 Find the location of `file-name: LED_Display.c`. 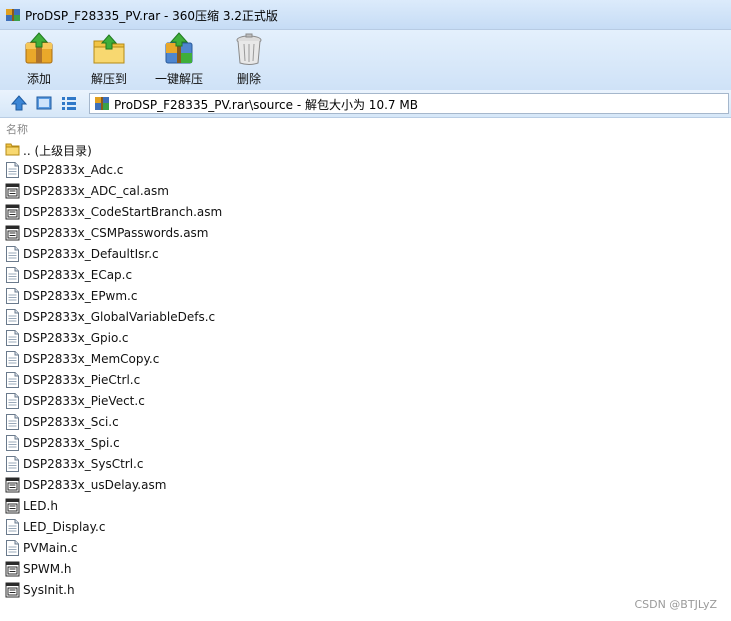

file-name: LED_Display.c is located at coordinates (64, 527).